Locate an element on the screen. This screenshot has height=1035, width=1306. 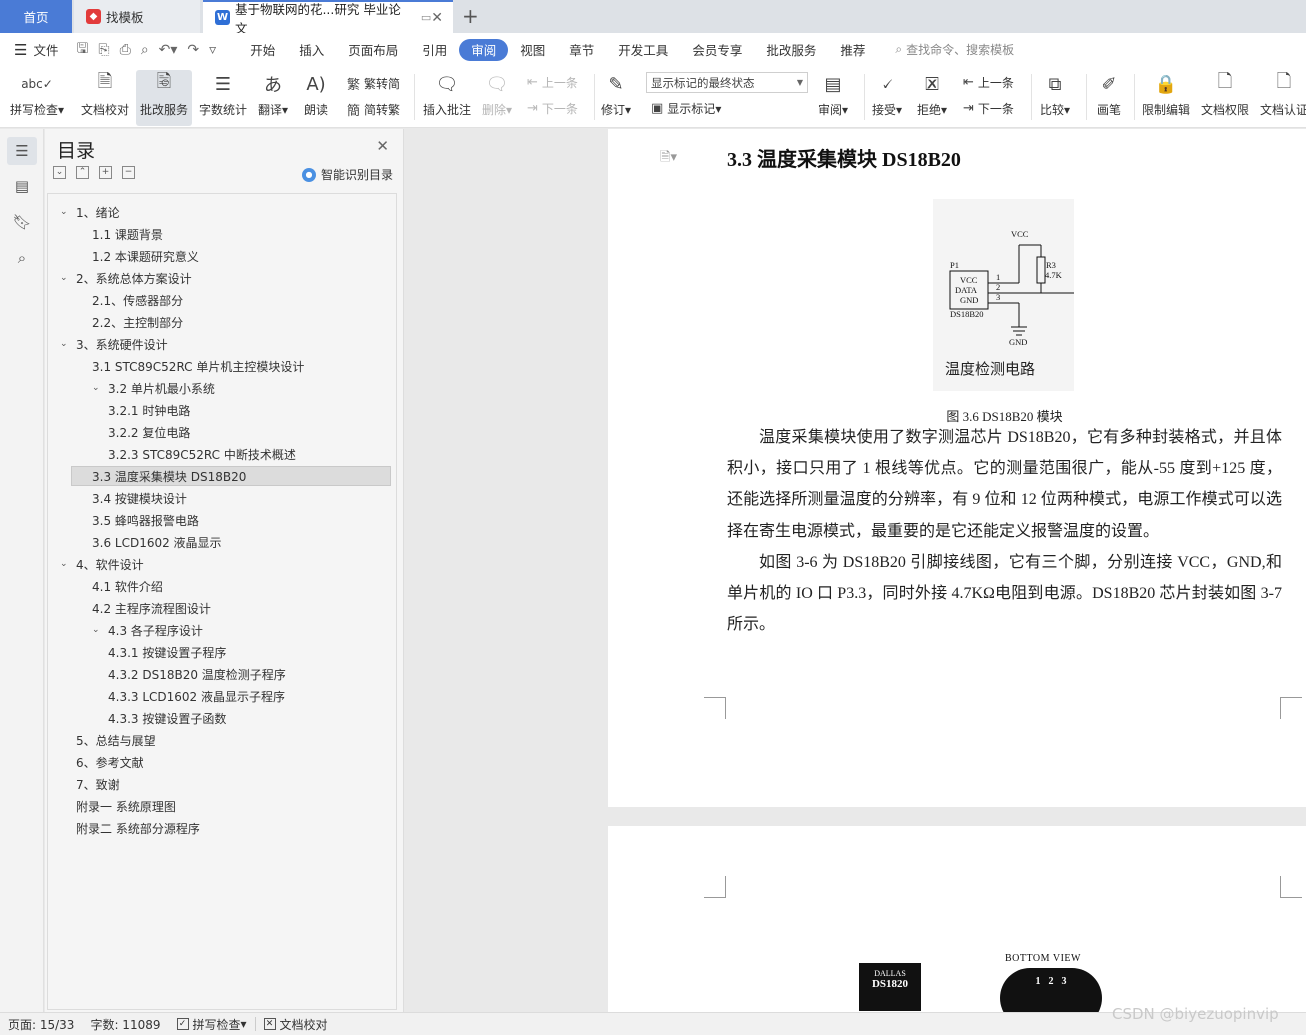
toc-item: 2.1、传感器部分 is located at coordinates (137, 300).